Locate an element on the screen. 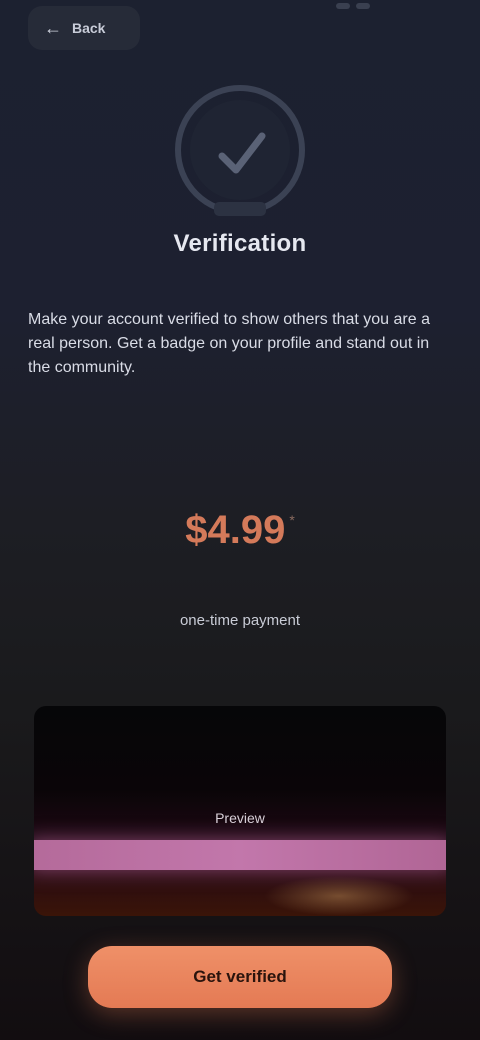 The height and width of the screenshot is (1040, 480). get-verified-button: Get verified is located at coordinates (240, 977).